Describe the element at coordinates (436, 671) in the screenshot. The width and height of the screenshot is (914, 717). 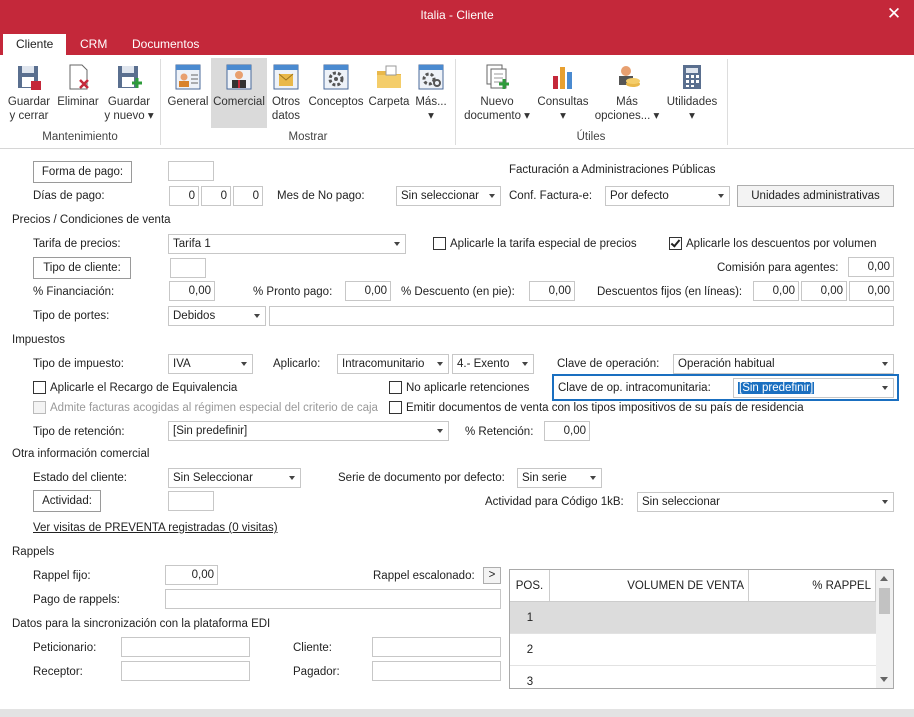
I see `pagador-input` at that location.